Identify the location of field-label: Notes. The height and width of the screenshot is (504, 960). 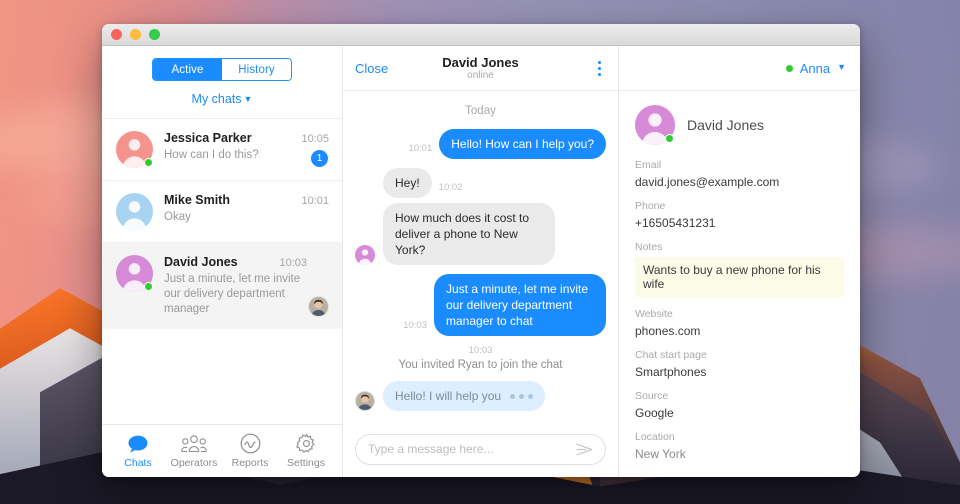
(649, 247).